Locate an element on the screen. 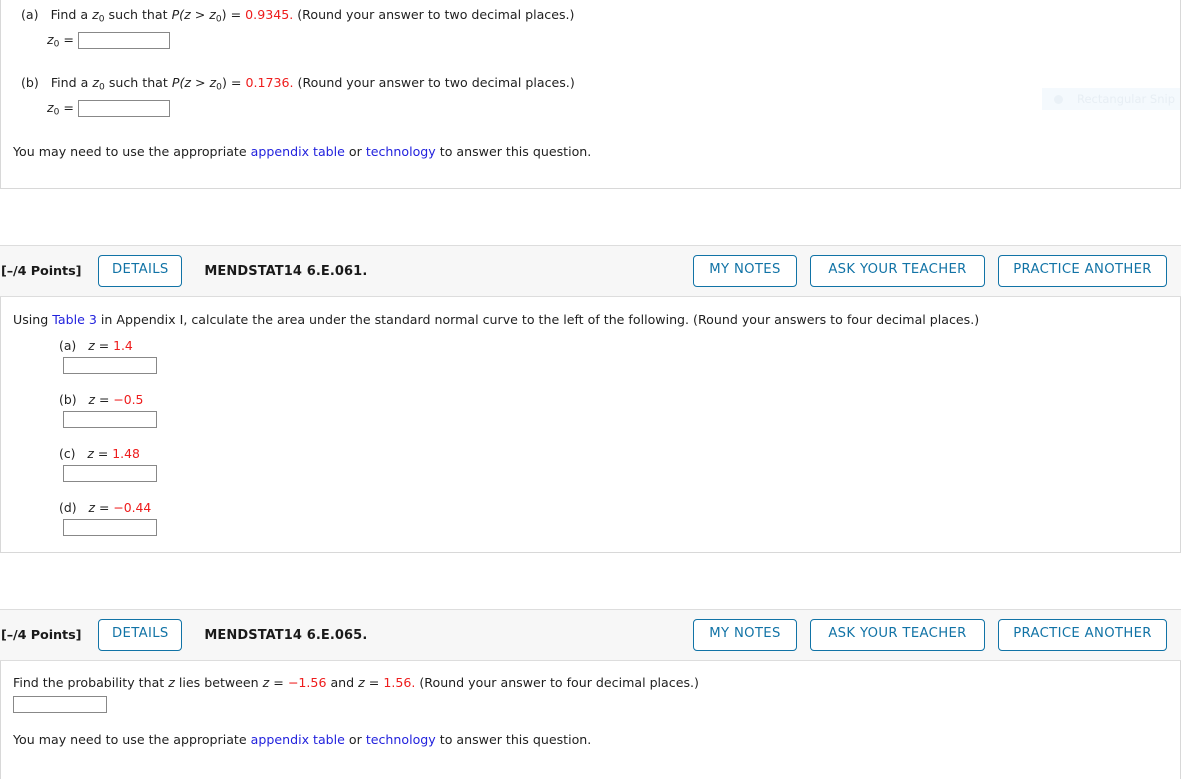  part-a-prob-close: ) is located at coordinates (224, 14).